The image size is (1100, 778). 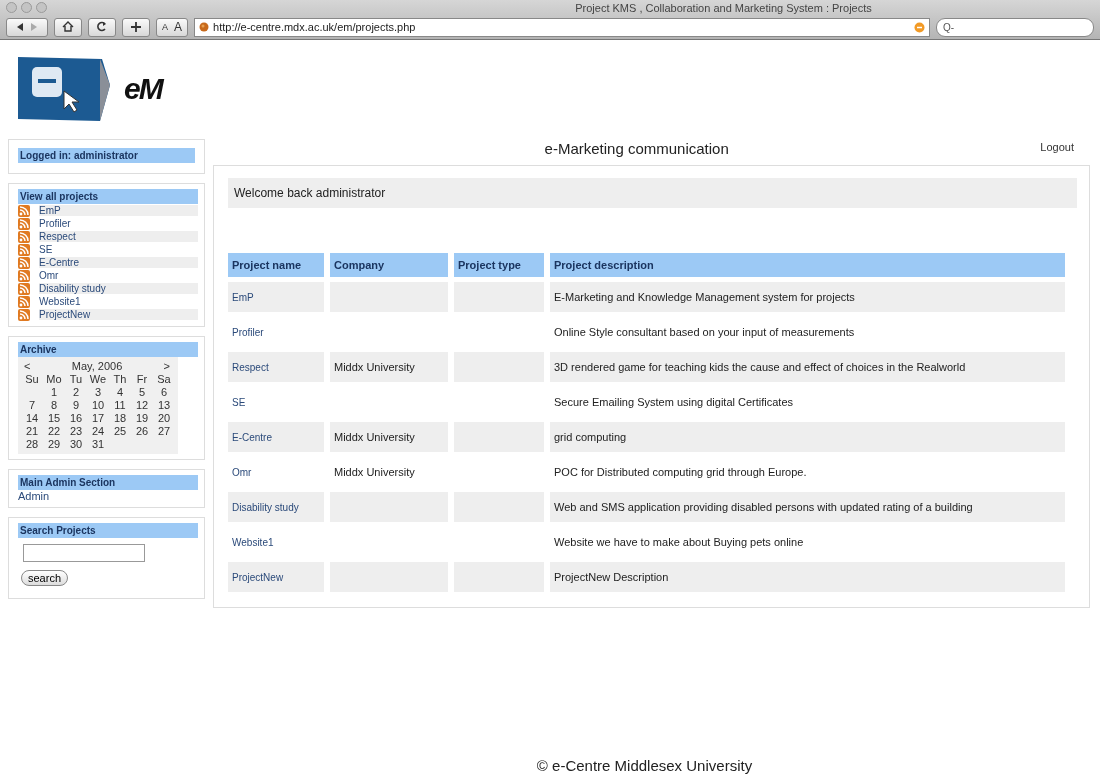 What do you see at coordinates (108, 482) in the screenshot?
I see `panel-heading: Main Admin Section` at bounding box center [108, 482].